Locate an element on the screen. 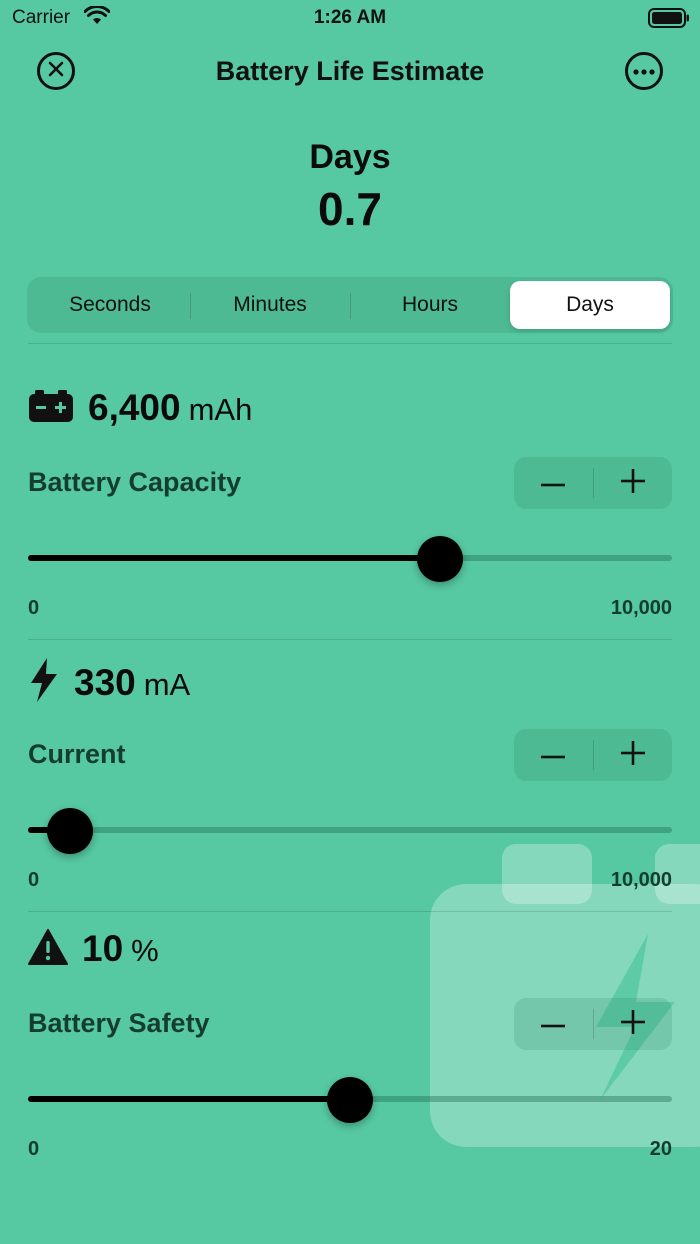 This screenshot has width=700, height=1244. current-label: Current is located at coordinates (77, 754).